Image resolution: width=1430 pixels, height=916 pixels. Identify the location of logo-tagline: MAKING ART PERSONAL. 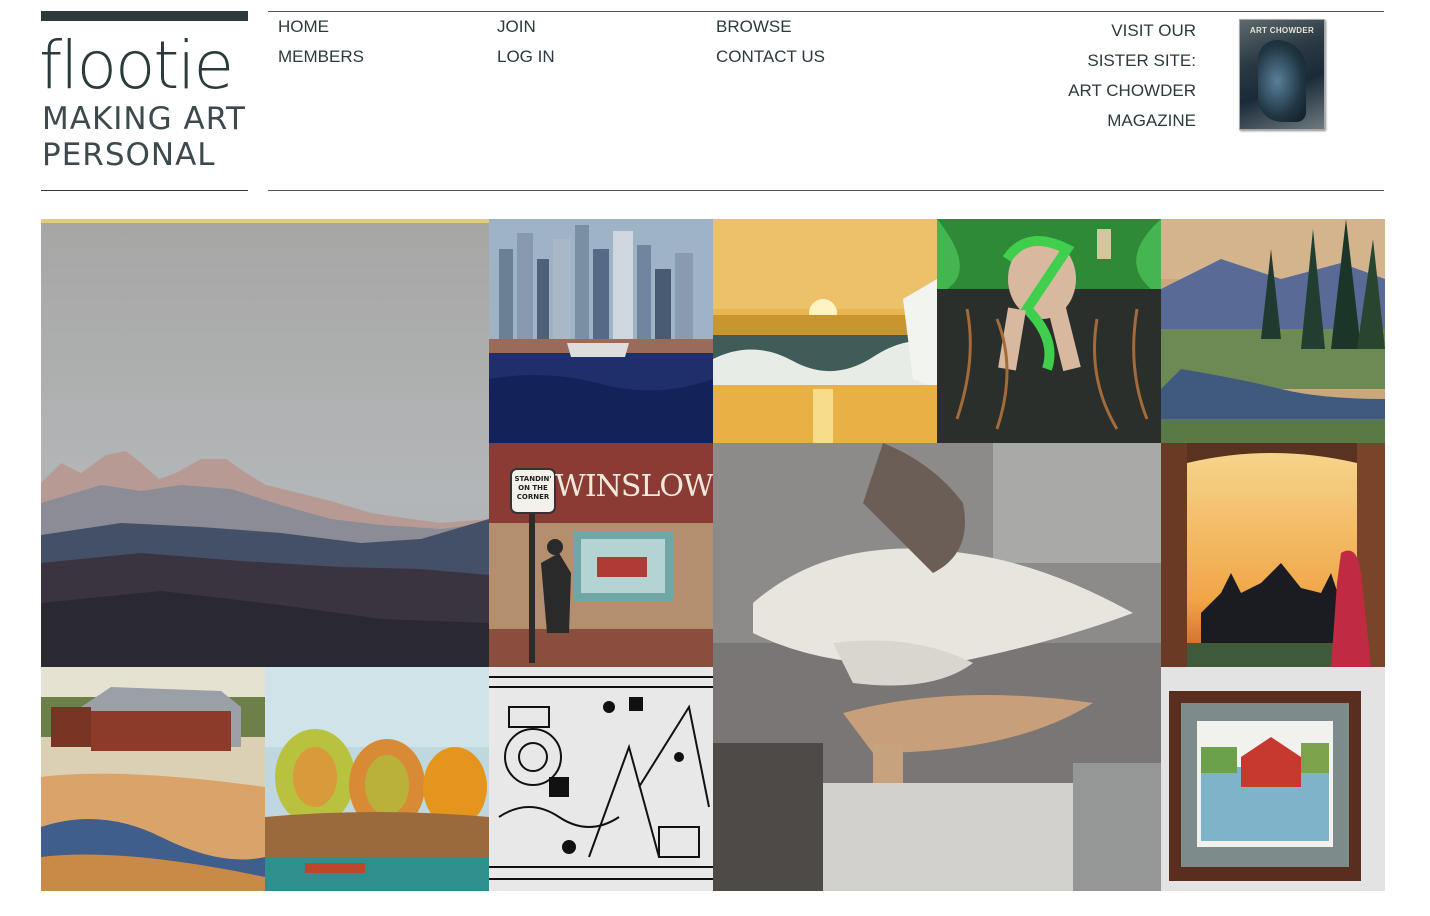
(144, 137).